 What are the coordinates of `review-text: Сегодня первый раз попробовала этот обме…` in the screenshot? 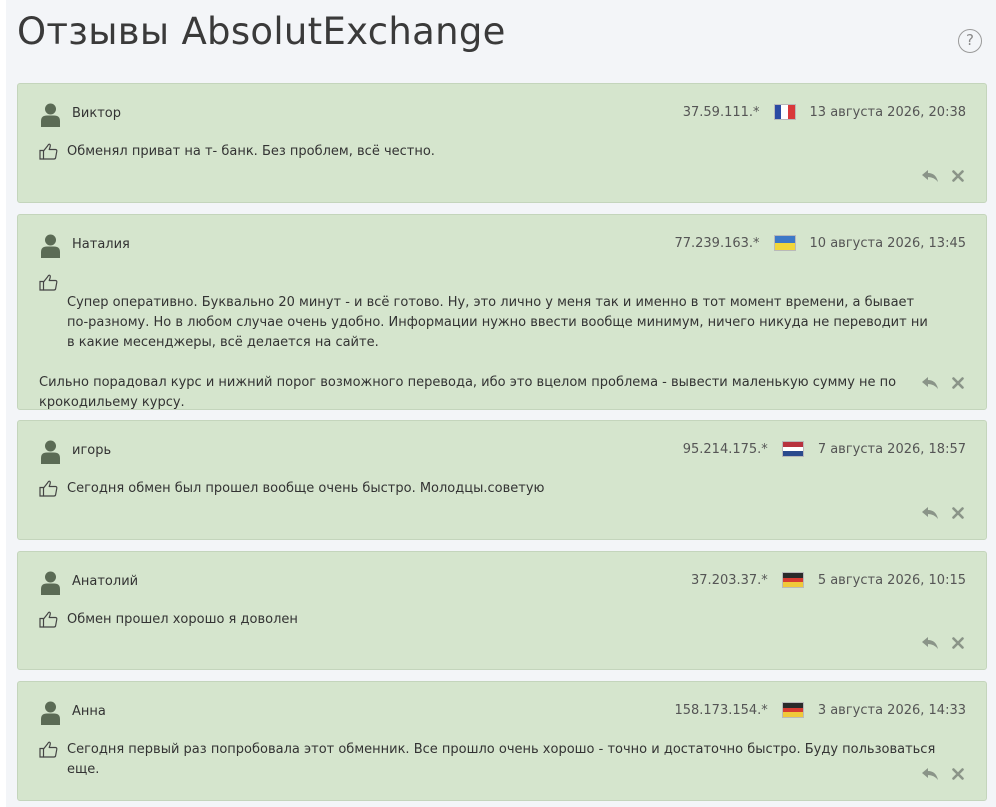 It's located at (501, 759).